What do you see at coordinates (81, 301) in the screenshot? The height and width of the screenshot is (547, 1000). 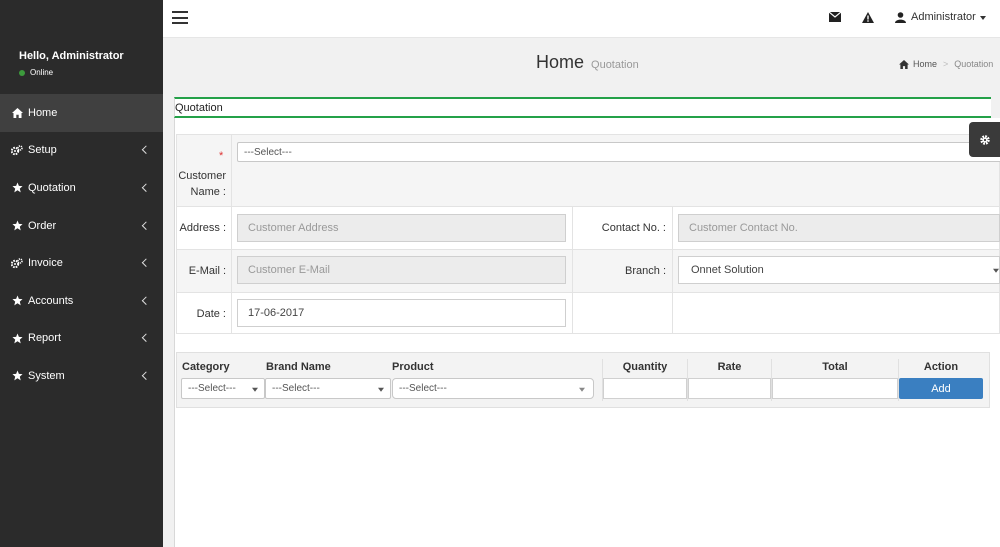 I see `sidebar-item-accounts: Accounts` at bounding box center [81, 301].